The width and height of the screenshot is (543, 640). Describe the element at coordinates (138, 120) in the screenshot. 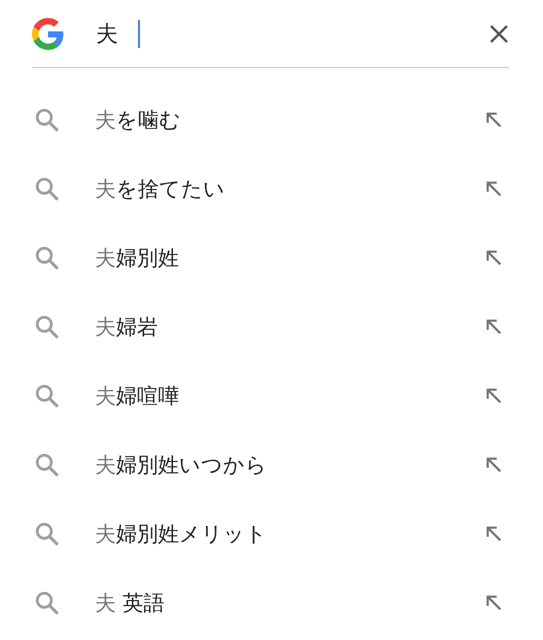

I see `suggestion-text: 夫を噛む` at that location.